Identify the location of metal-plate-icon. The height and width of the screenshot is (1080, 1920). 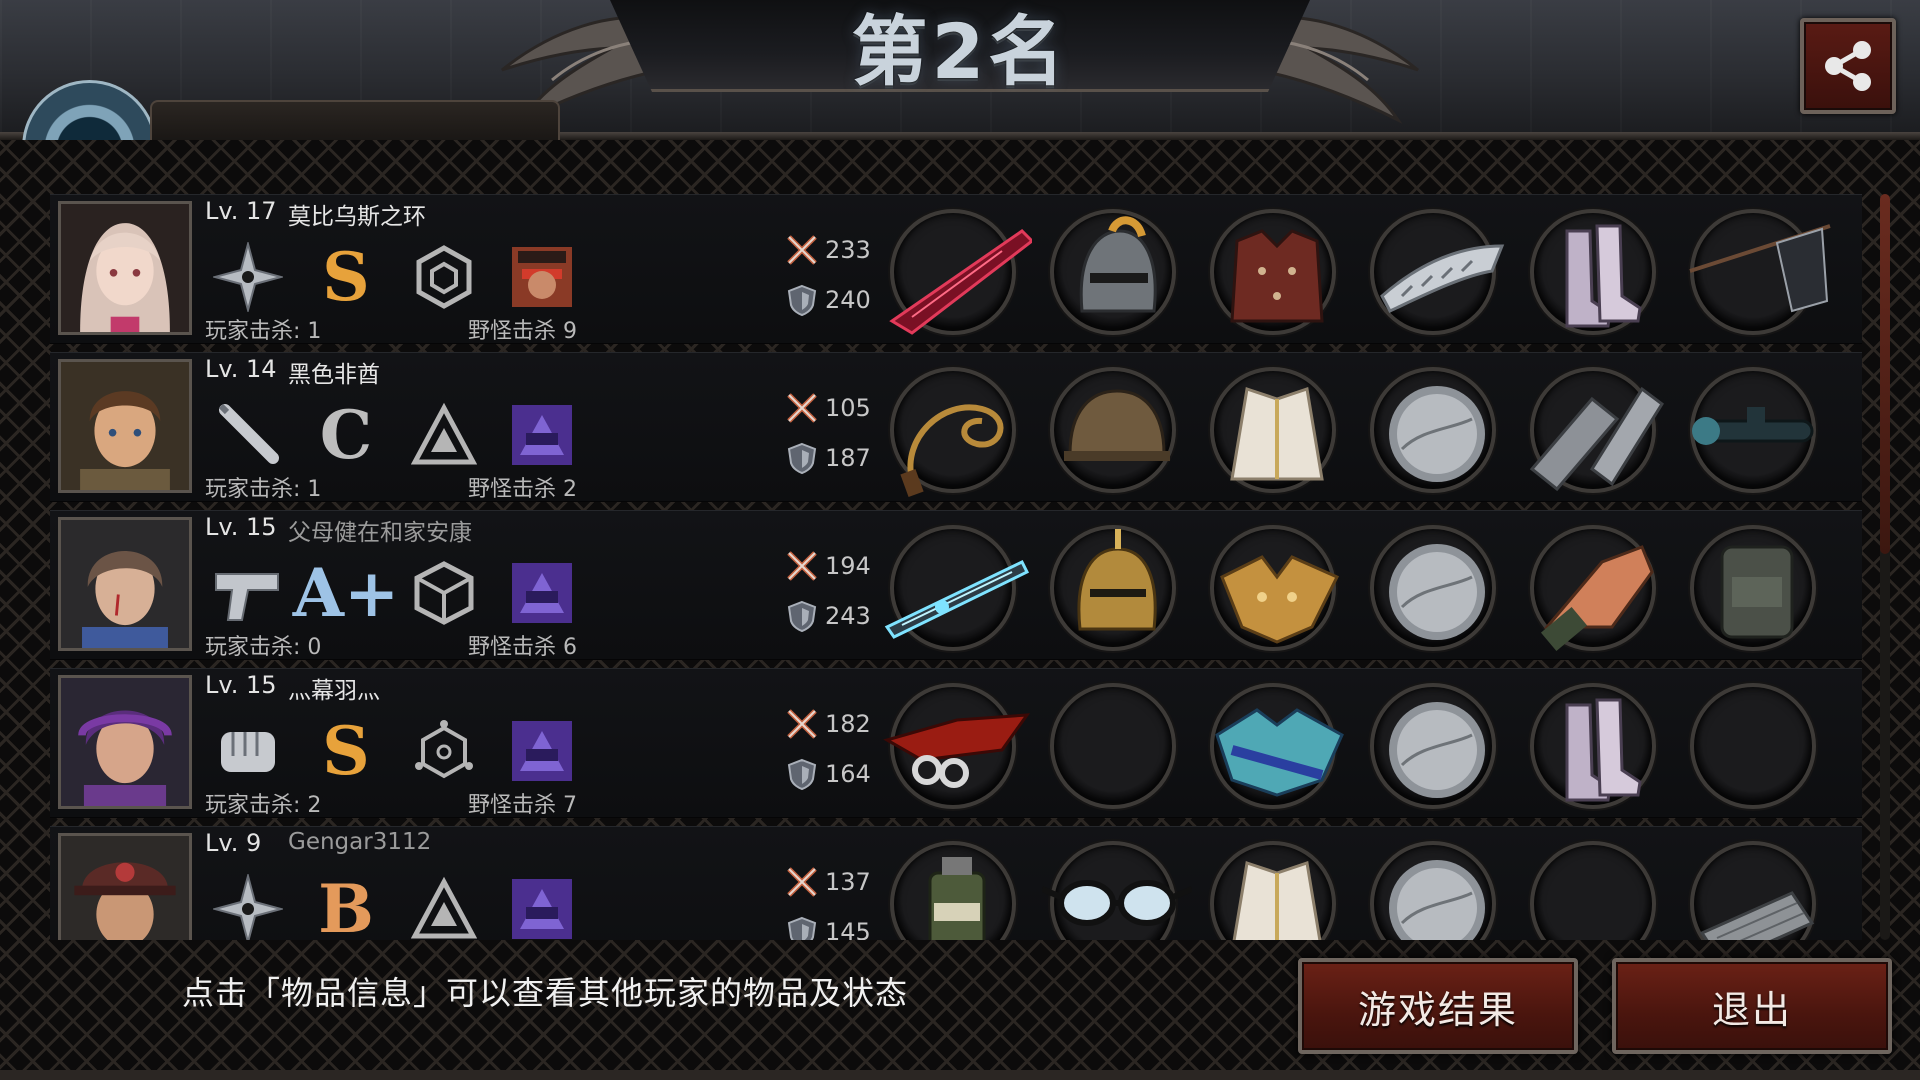
(1757, 915).